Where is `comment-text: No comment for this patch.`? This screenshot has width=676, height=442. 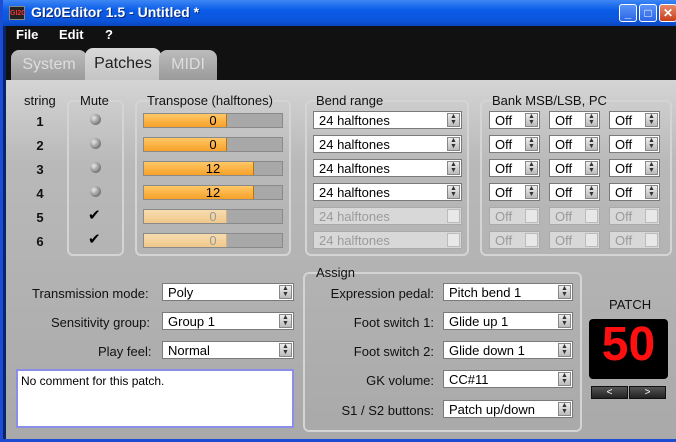 comment-text: No comment for this patch. is located at coordinates (93, 381).